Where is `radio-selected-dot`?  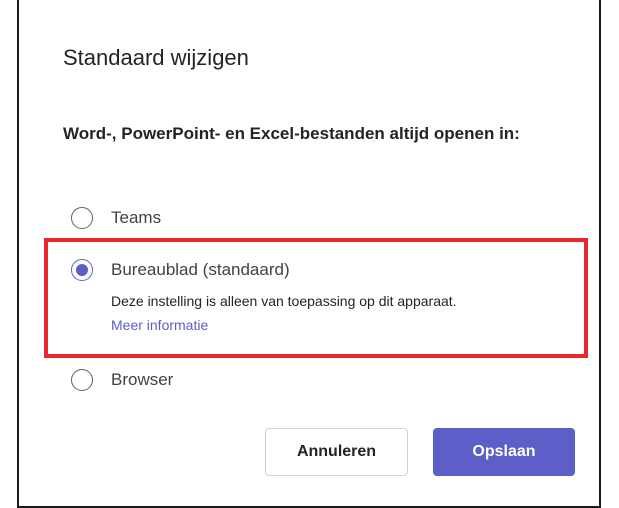
radio-selected-dot is located at coordinates (82, 270).